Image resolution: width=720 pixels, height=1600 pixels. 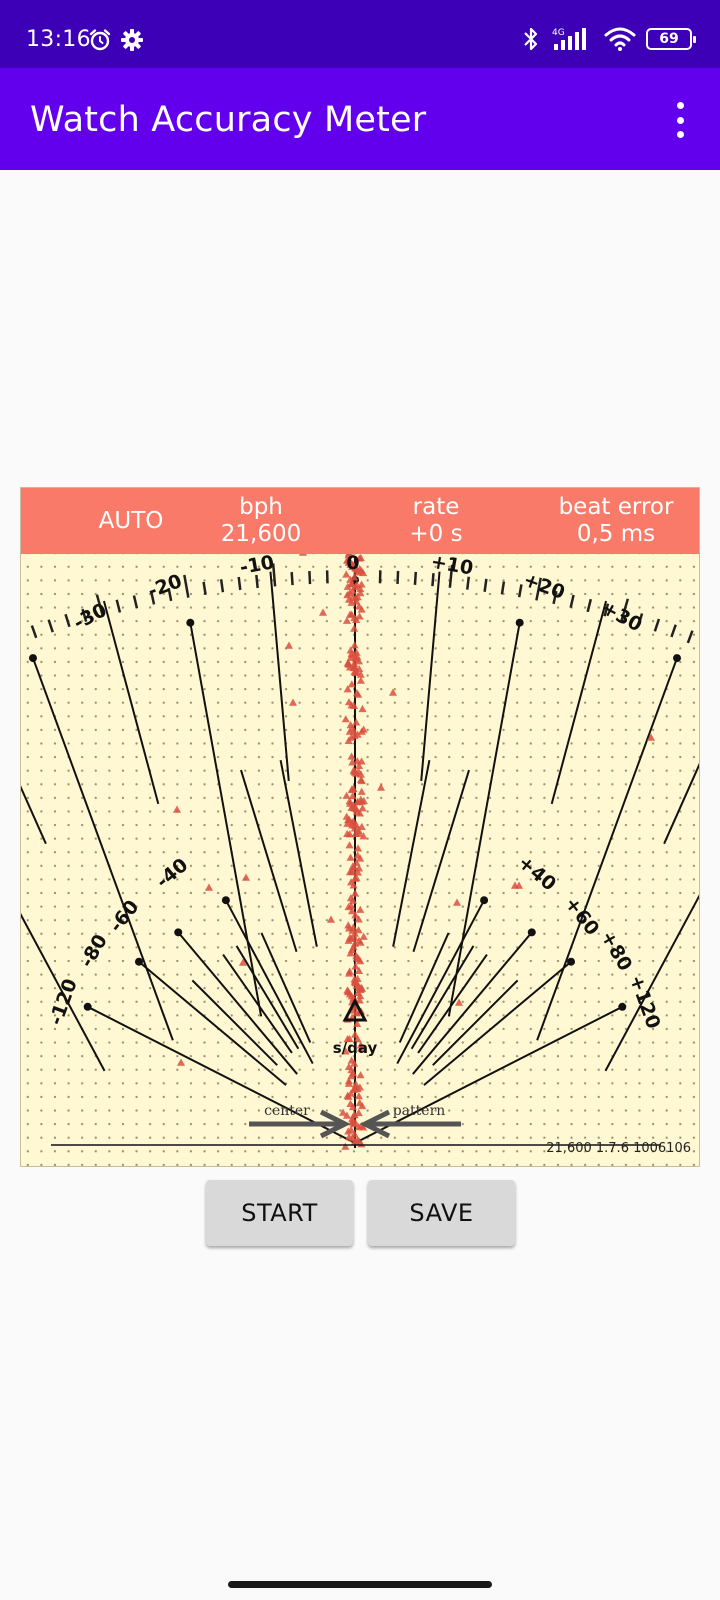 I want to click on scale-label: +30, so click(x=622, y=616).